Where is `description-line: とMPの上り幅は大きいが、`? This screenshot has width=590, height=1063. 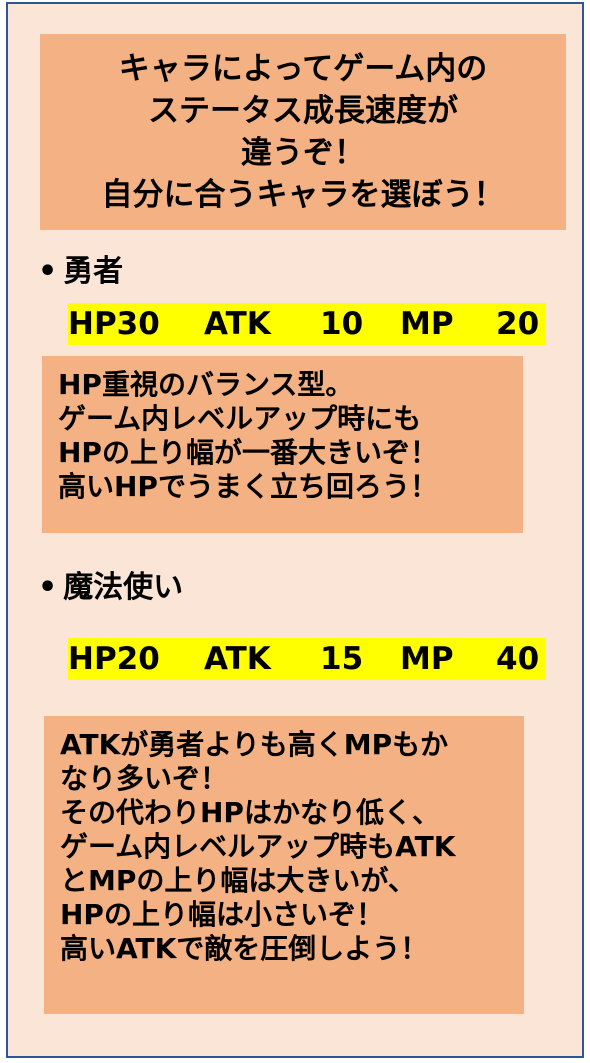
description-line: とMPの上り幅は大きいが、 is located at coordinates (238, 880).